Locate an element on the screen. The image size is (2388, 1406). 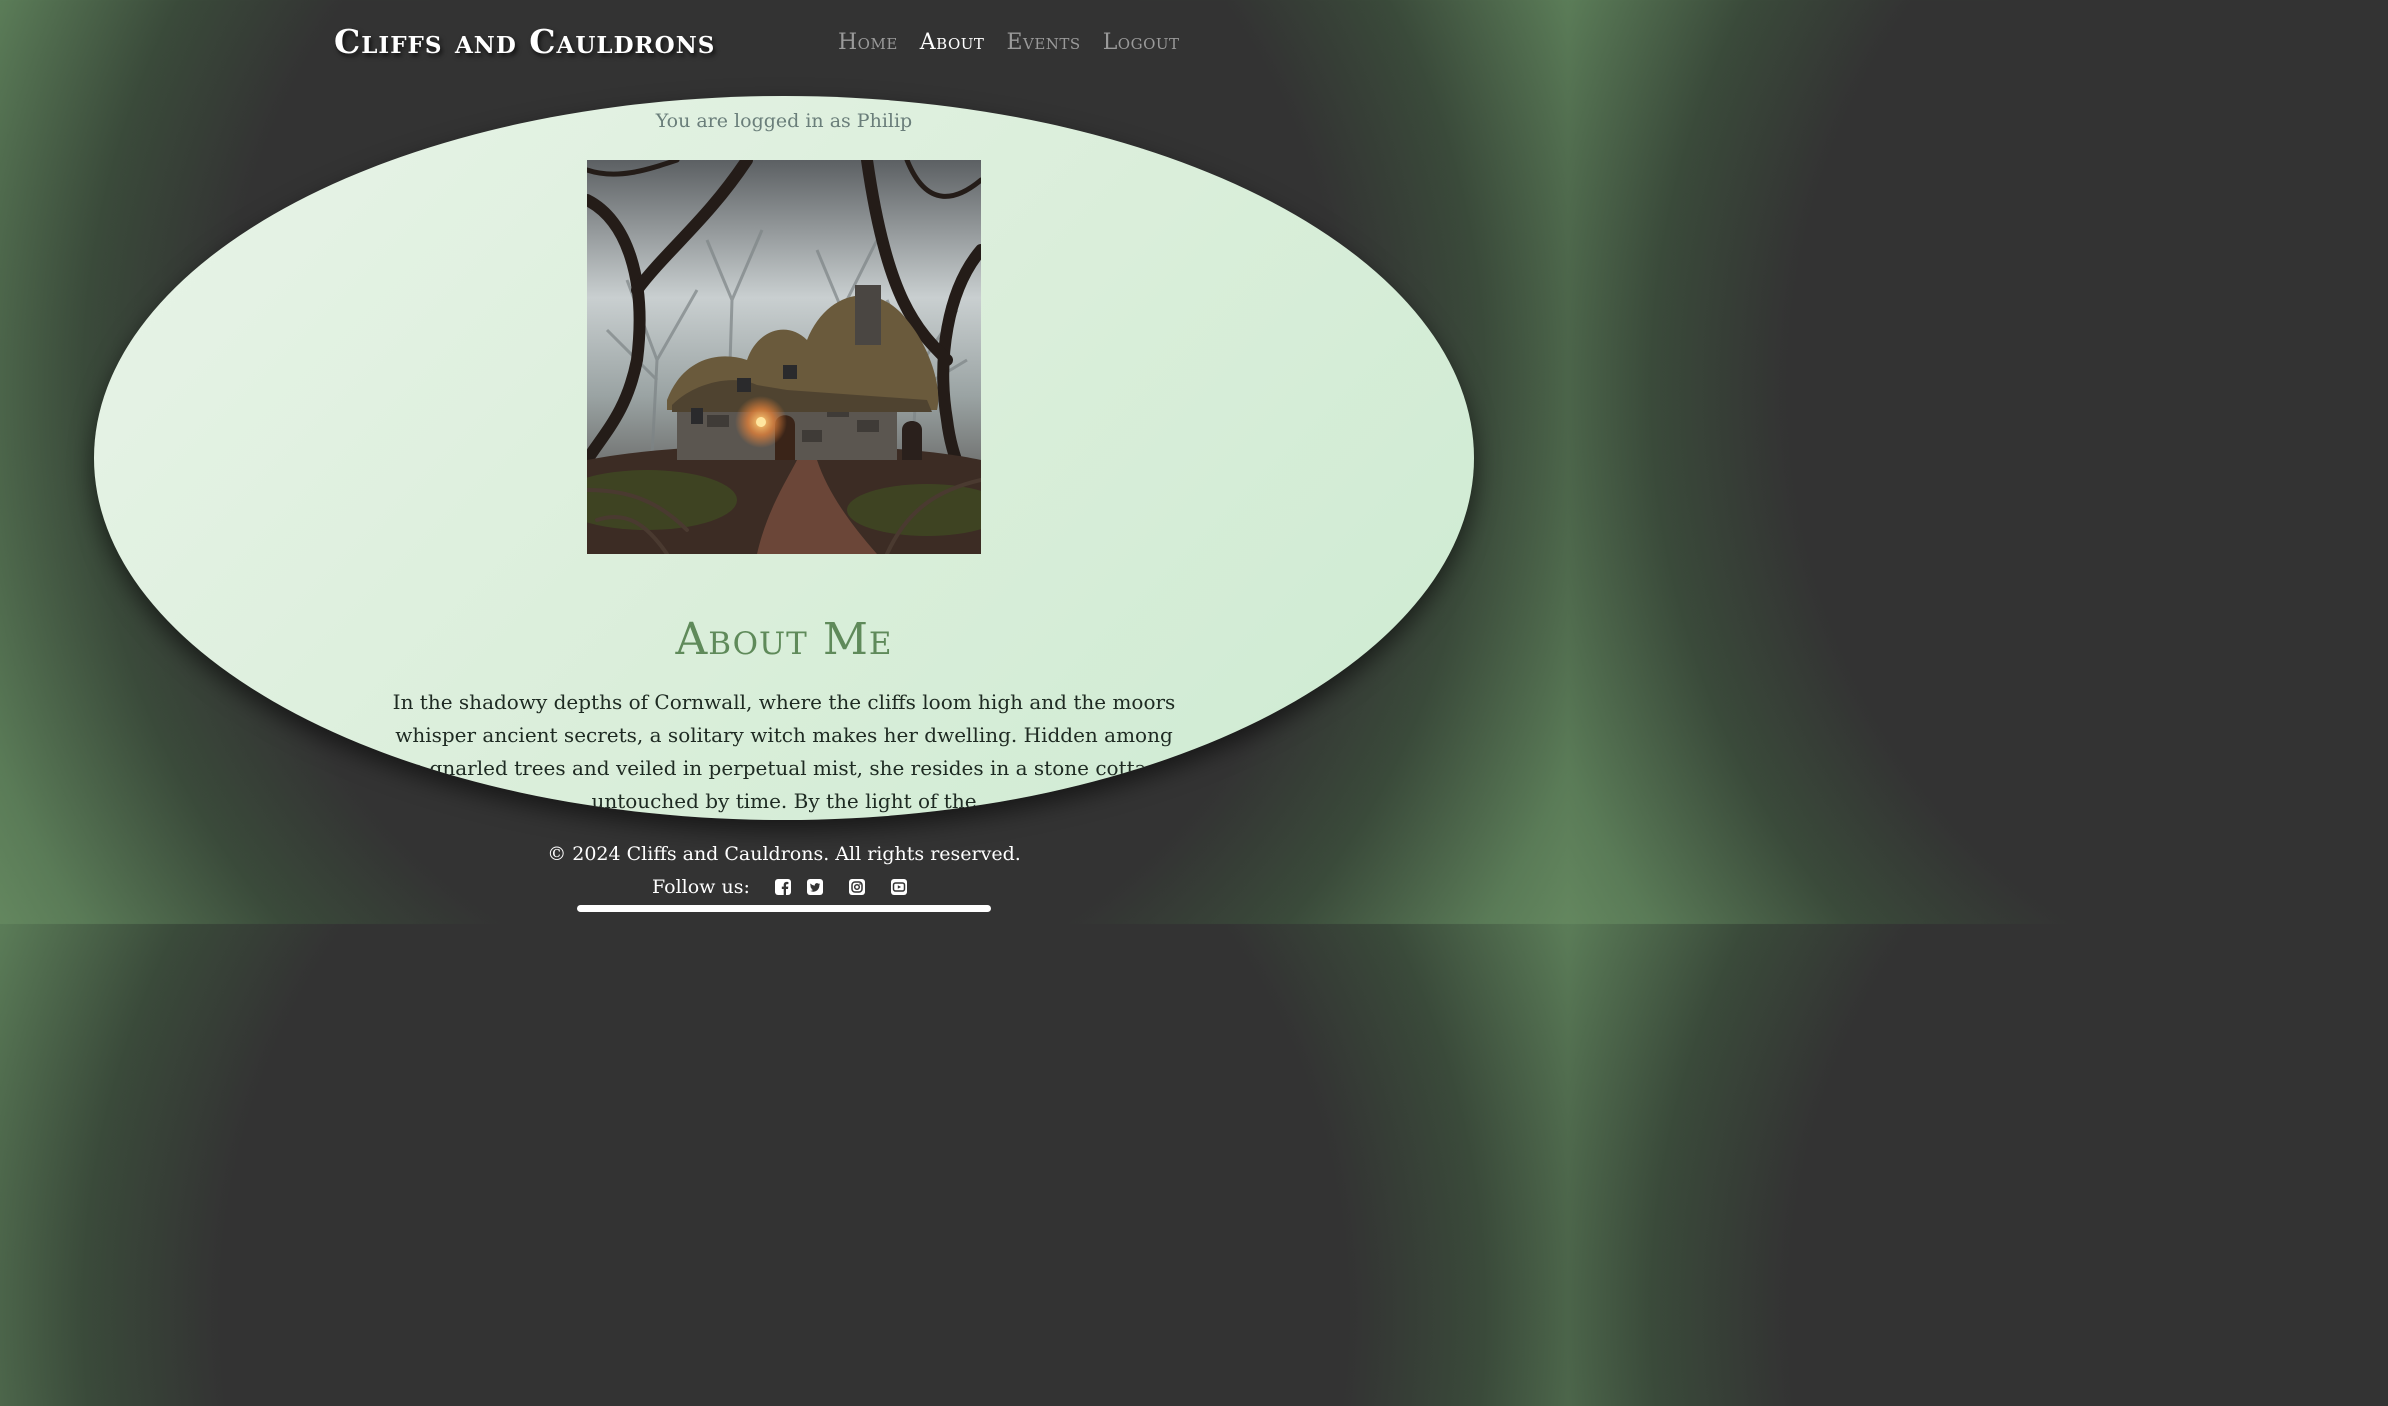
youtube-icon is located at coordinates (899, 887).